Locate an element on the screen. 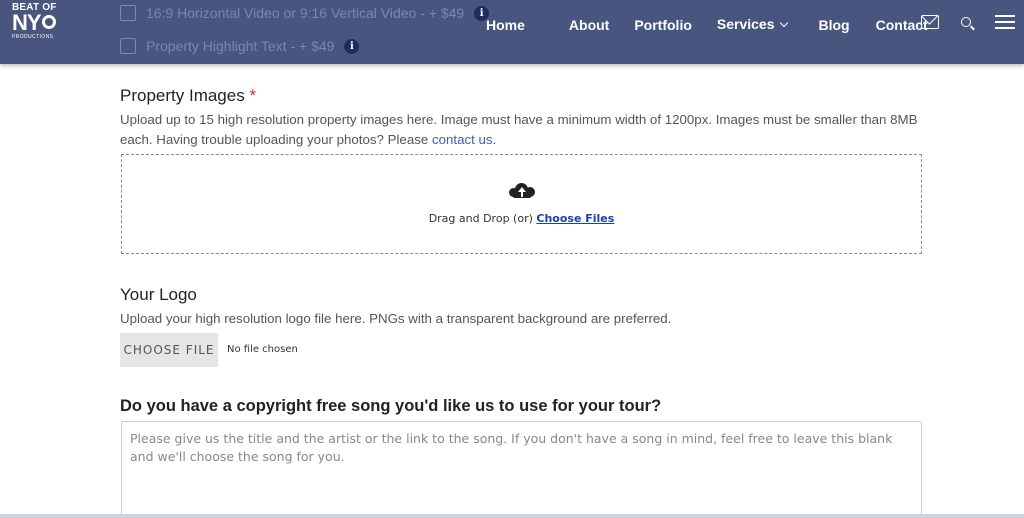 The image size is (1024, 518). brand-logo: BEAT OF NY PRODUCTIONS is located at coordinates (40, 21).